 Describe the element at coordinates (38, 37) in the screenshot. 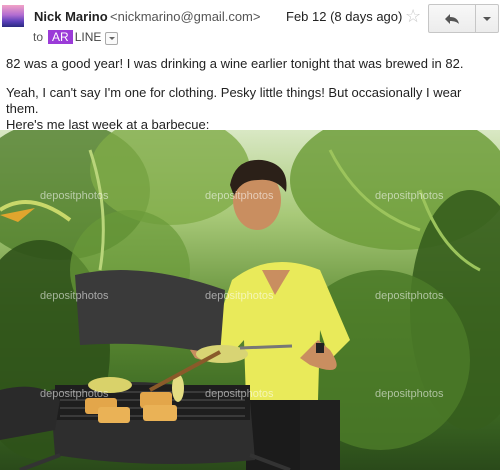

I see `to-label: to` at that location.